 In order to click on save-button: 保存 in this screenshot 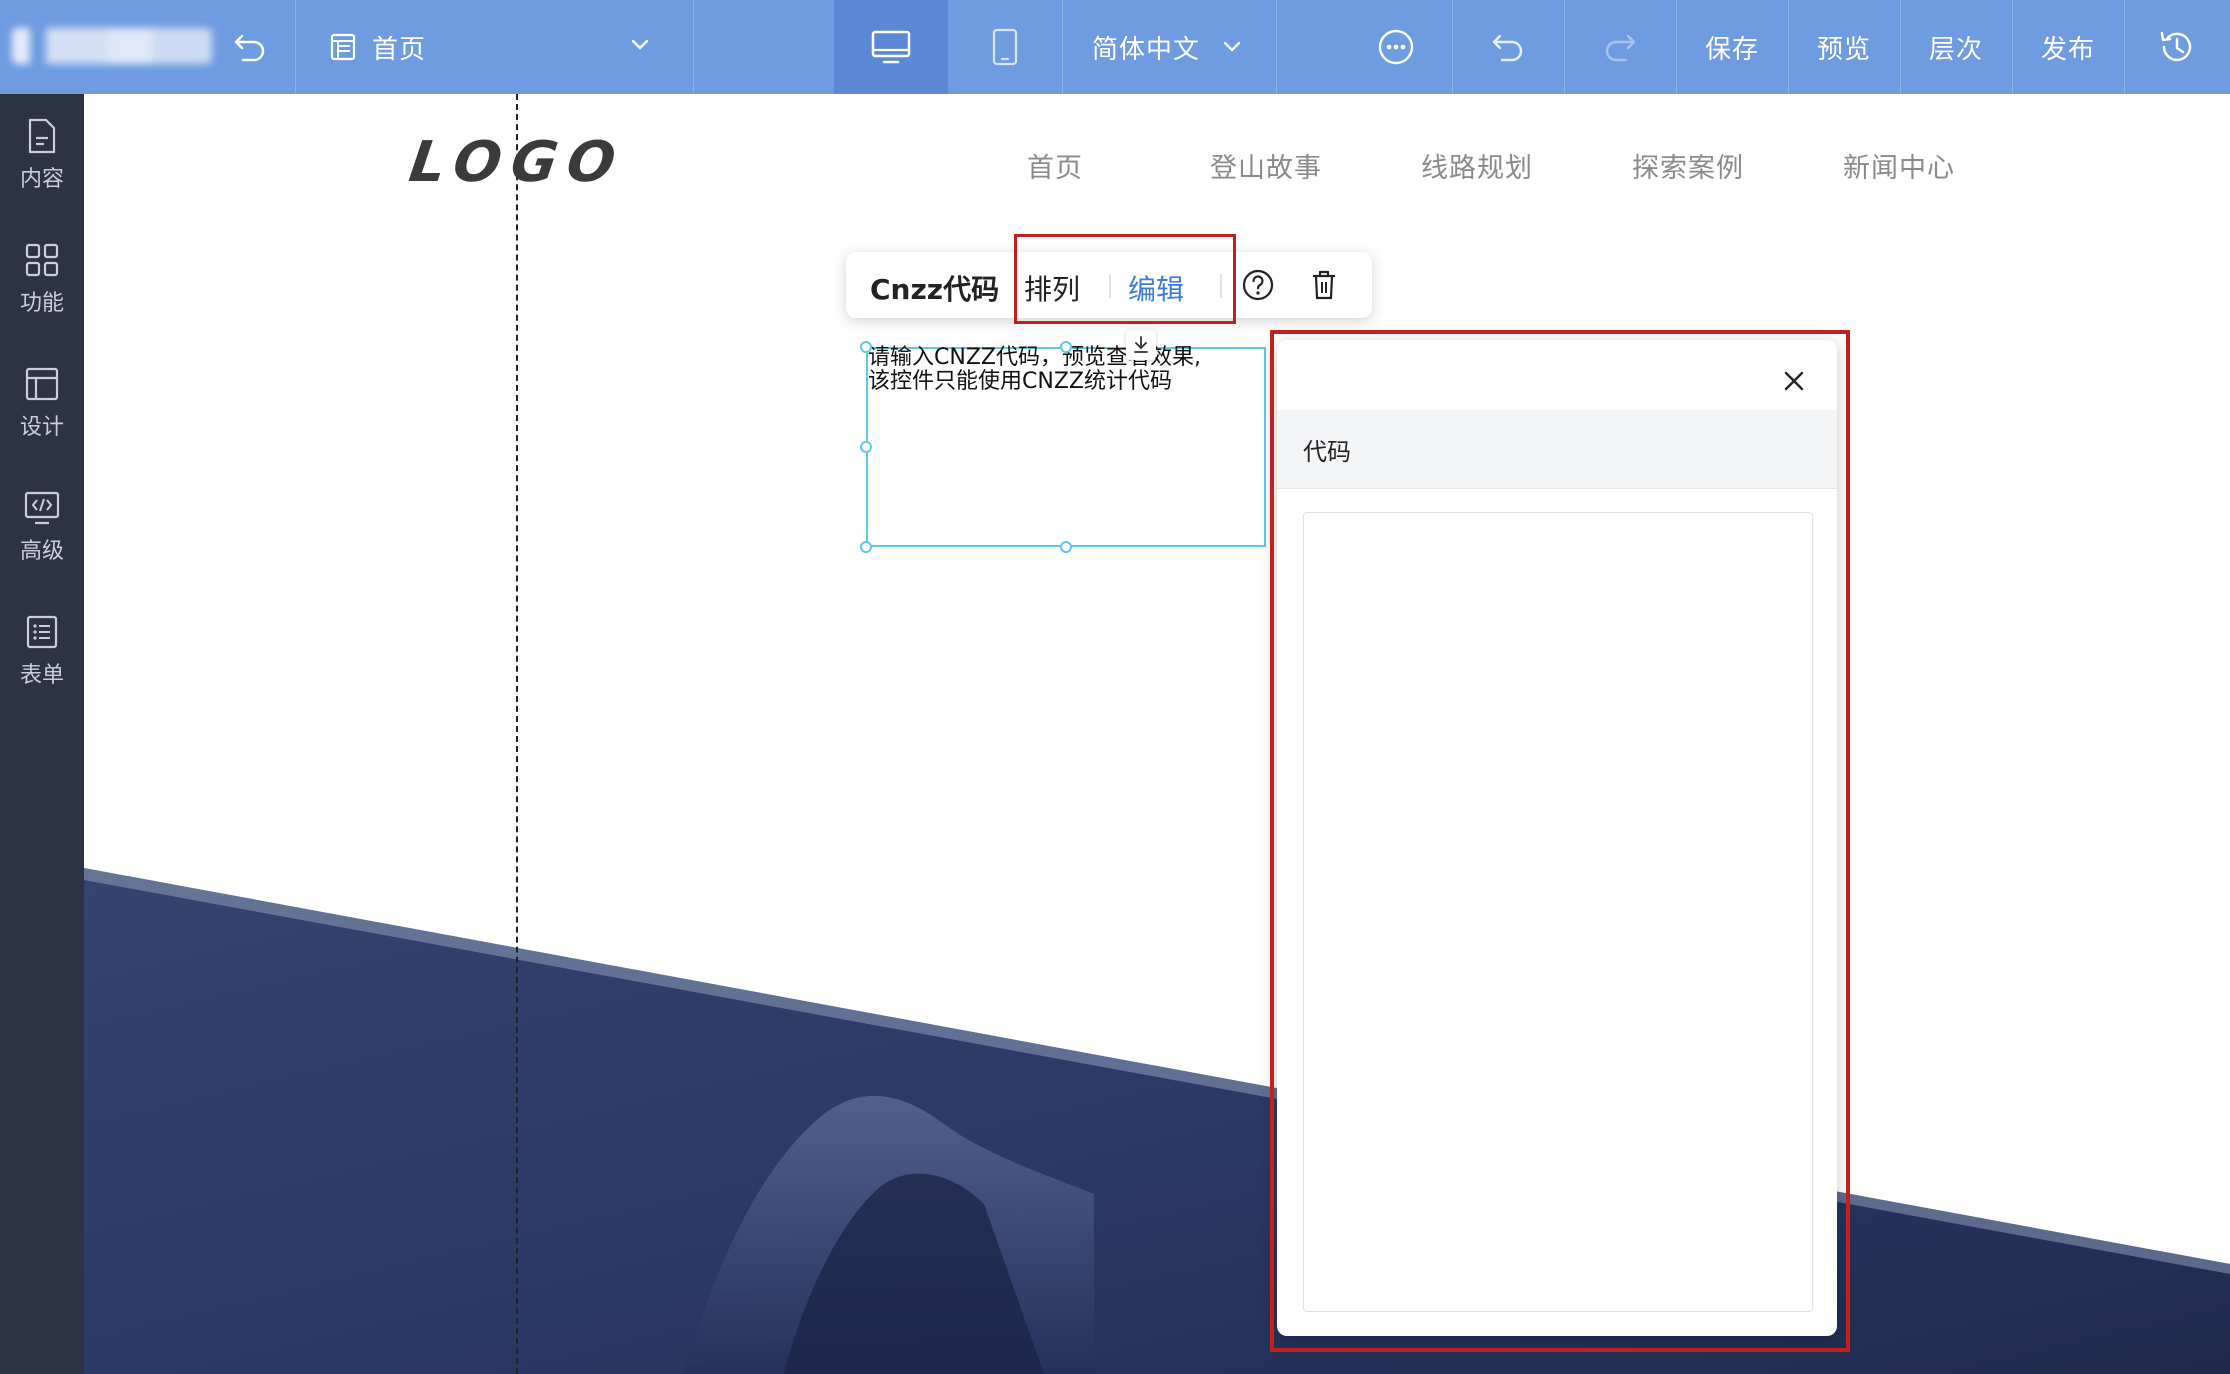, I will do `click(1732, 47)`.